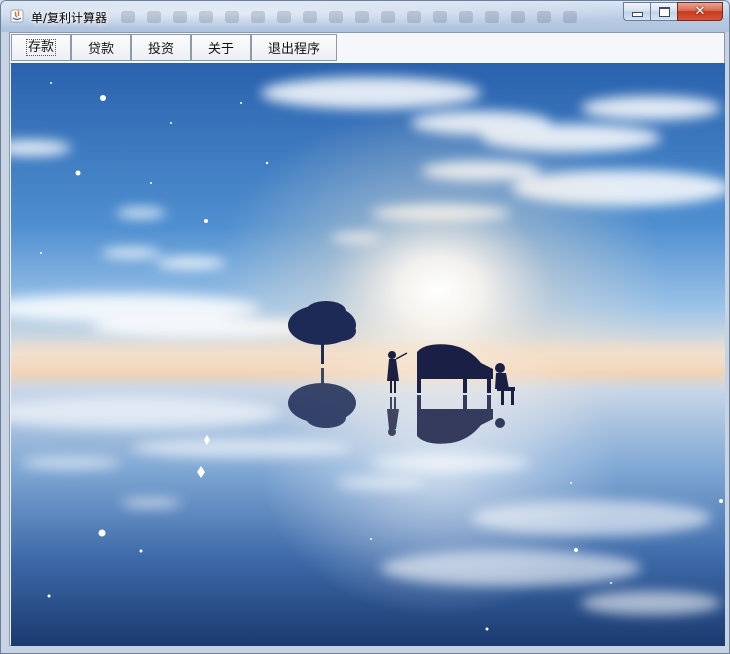 The width and height of the screenshot is (730, 654). I want to click on about-label: 关于, so click(220, 49).